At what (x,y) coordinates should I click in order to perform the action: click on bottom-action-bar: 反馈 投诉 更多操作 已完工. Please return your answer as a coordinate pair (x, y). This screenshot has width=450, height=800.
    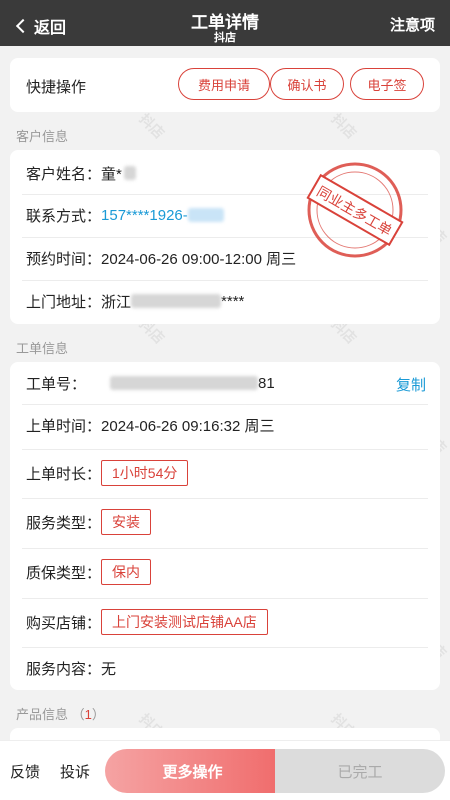
    Looking at the image, I should click on (225, 770).